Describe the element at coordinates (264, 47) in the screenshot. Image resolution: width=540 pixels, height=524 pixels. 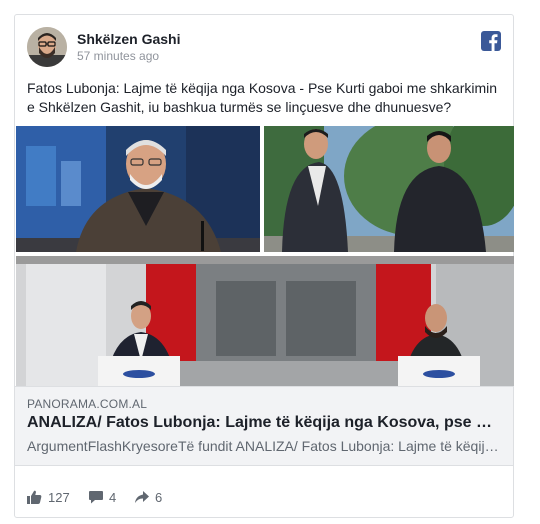
I see `post-header: Shkëlzen Gashi 57 minutes ago` at that location.